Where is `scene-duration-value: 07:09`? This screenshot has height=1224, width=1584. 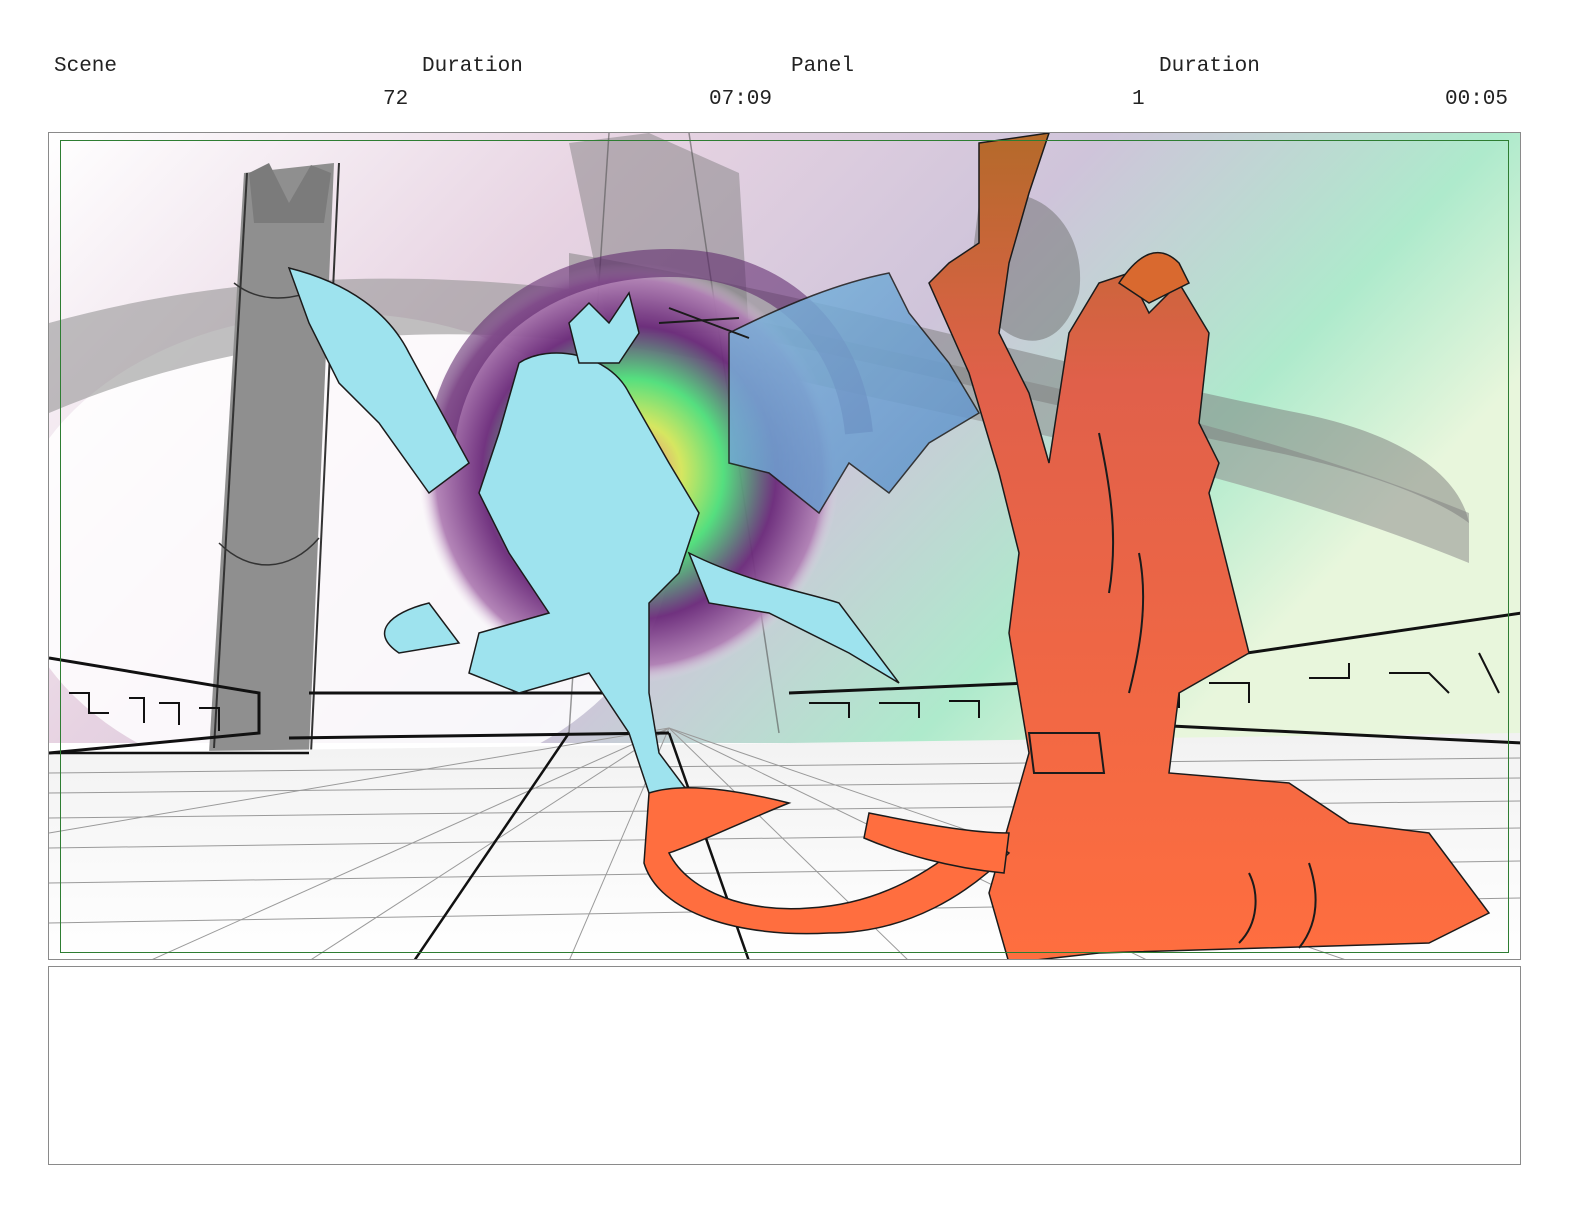
scene-duration-value: 07:09 is located at coordinates (741, 99).